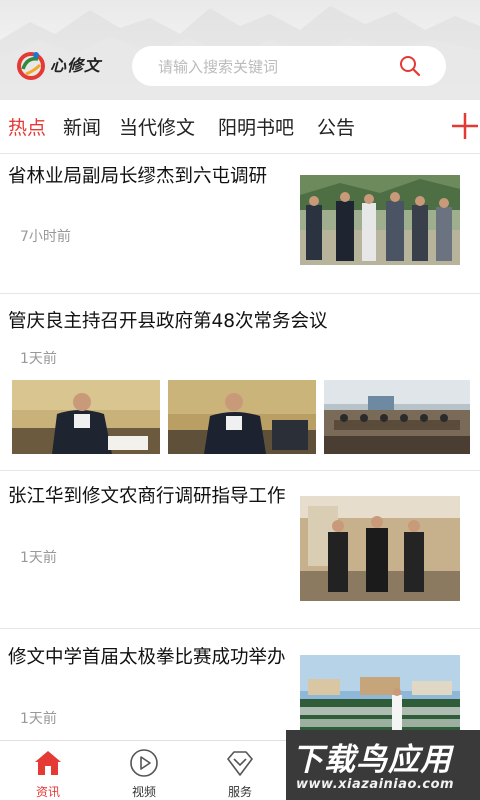 The image size is (480, 800). What do you see at coordinates (144, 763) in the screenshot?
I see `play-icon` at bounding box center [144, 763].